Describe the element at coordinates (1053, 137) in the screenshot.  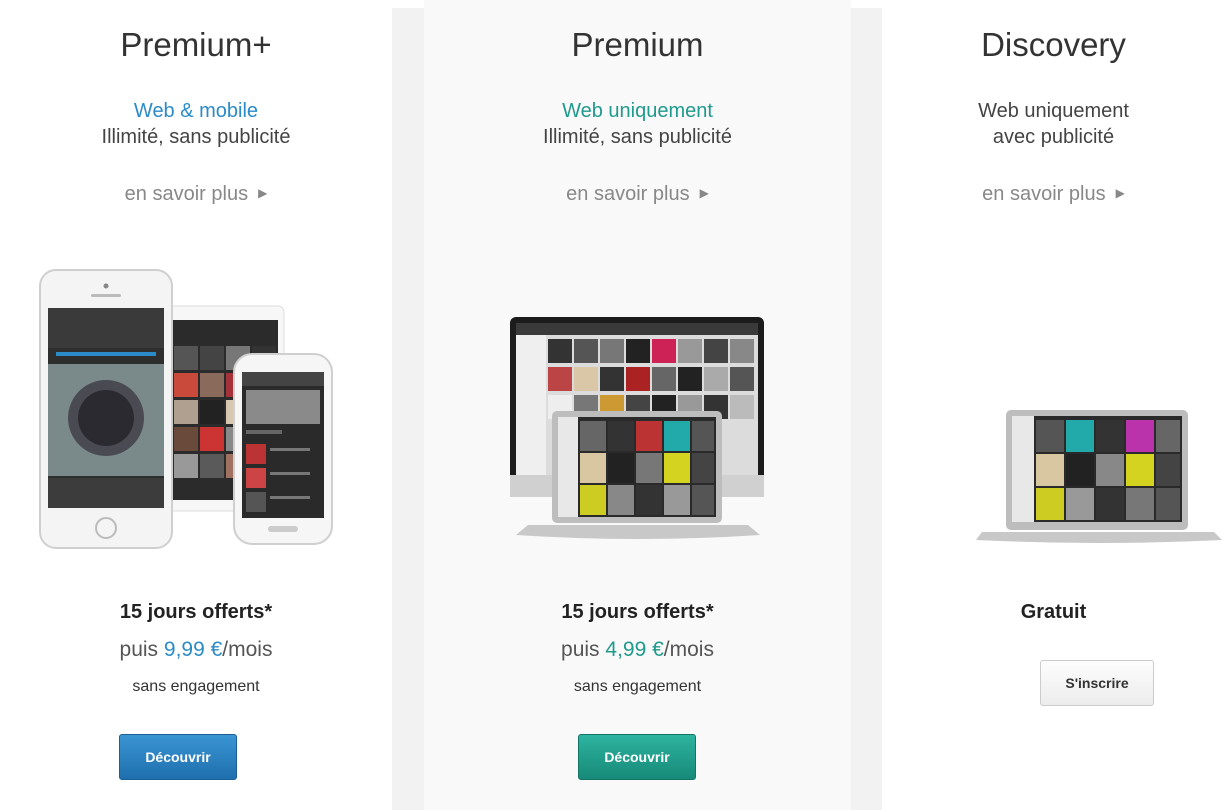
I see `plan-description: avec publicité` at that location.